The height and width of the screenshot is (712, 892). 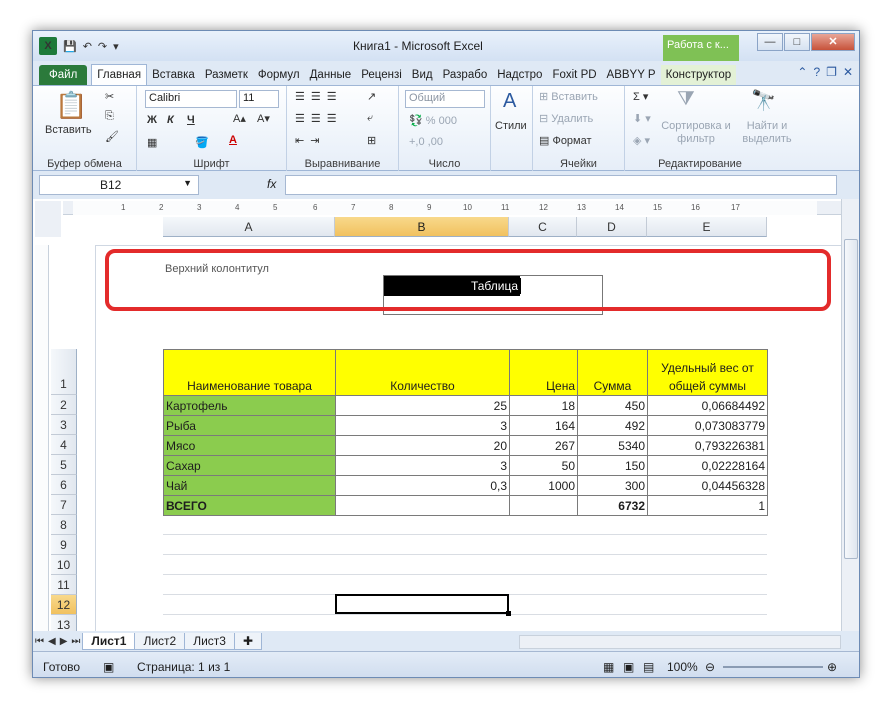 I want to click on italic-button: К, so click(x=170, y=120).